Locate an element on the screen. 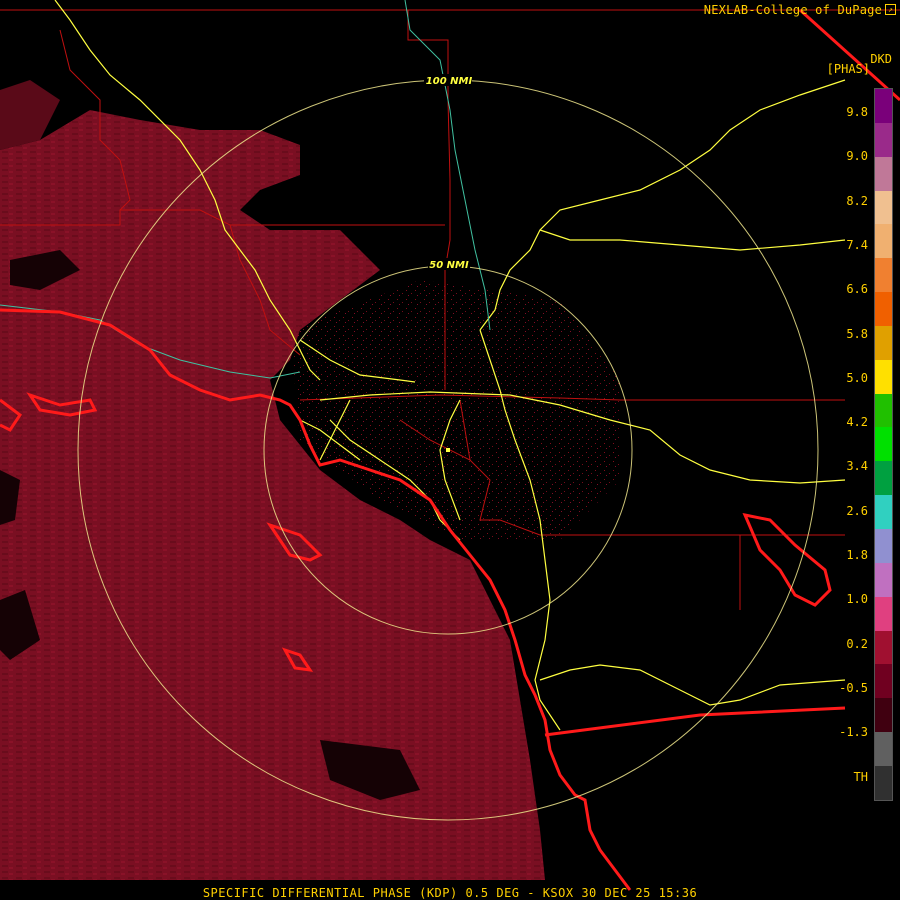 The width and height of the screenshot is (900, 900). color-scale-tick: 2.6 is located at coordinates (857, 510).